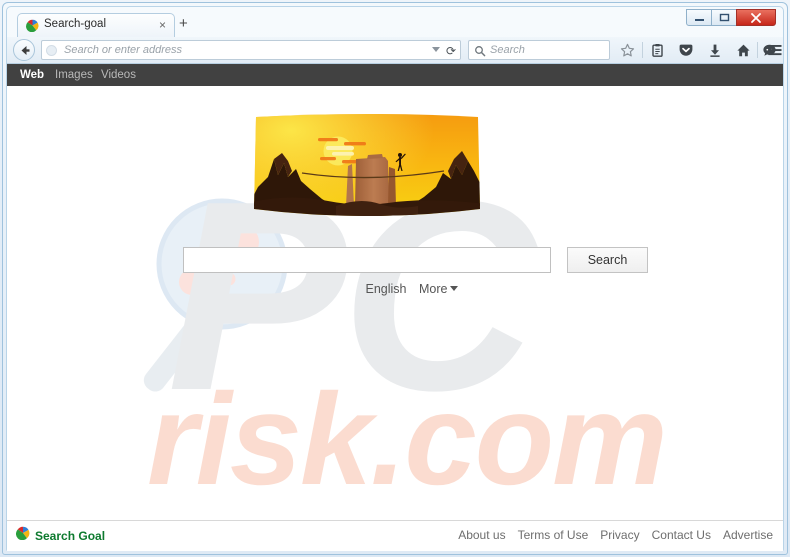 The width and height of the screenshot is (790, 557). What do you see at coordinates (748, 535) in the screenshot?
I see `footer-link-advertise: Advertise` at bounding box center [748, 535].